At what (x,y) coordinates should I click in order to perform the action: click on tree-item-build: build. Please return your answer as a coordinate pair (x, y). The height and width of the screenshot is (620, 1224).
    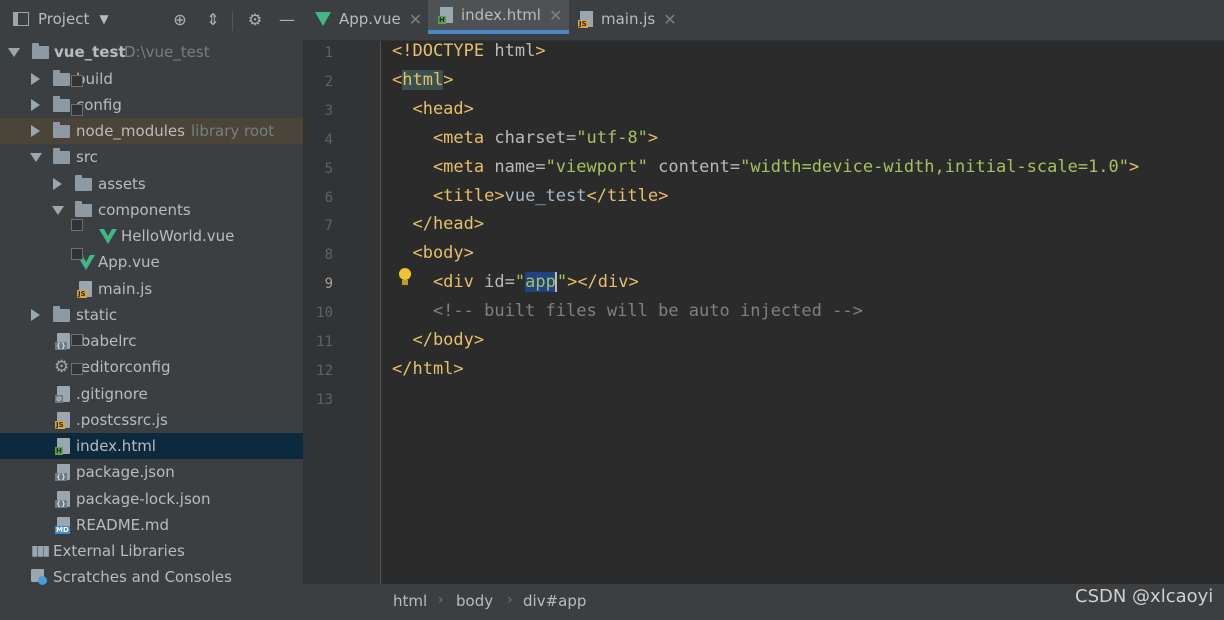
    Looking at the image, I should click on (151, 79).